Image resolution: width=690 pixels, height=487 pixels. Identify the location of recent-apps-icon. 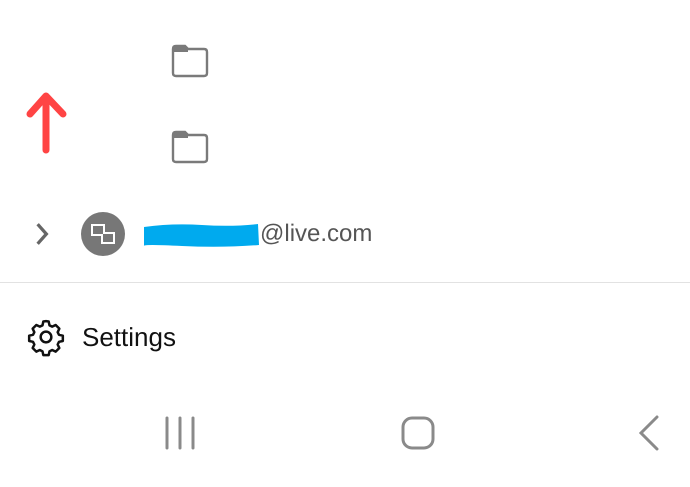
(180, 433).